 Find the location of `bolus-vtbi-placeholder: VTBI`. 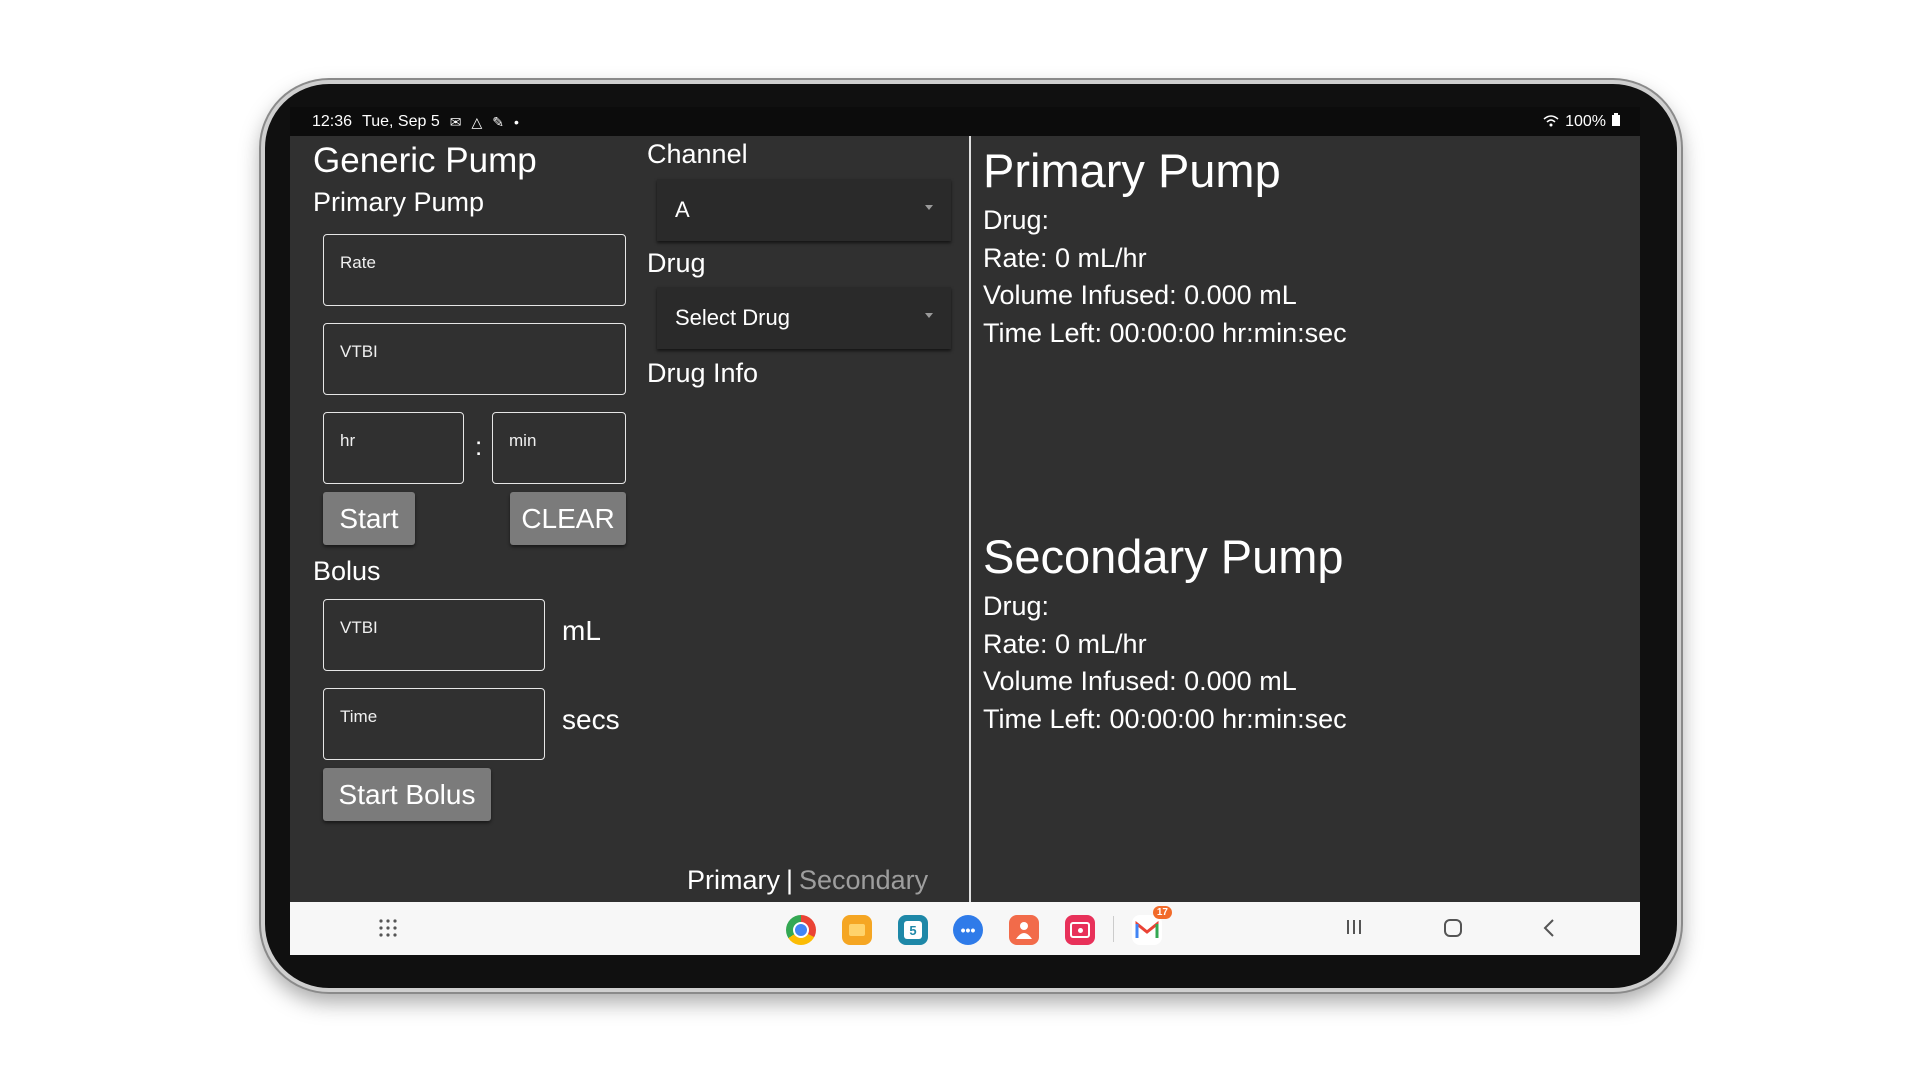

bolus-vtbi-placeholder: VTBI is located at coordinates (359, 627).